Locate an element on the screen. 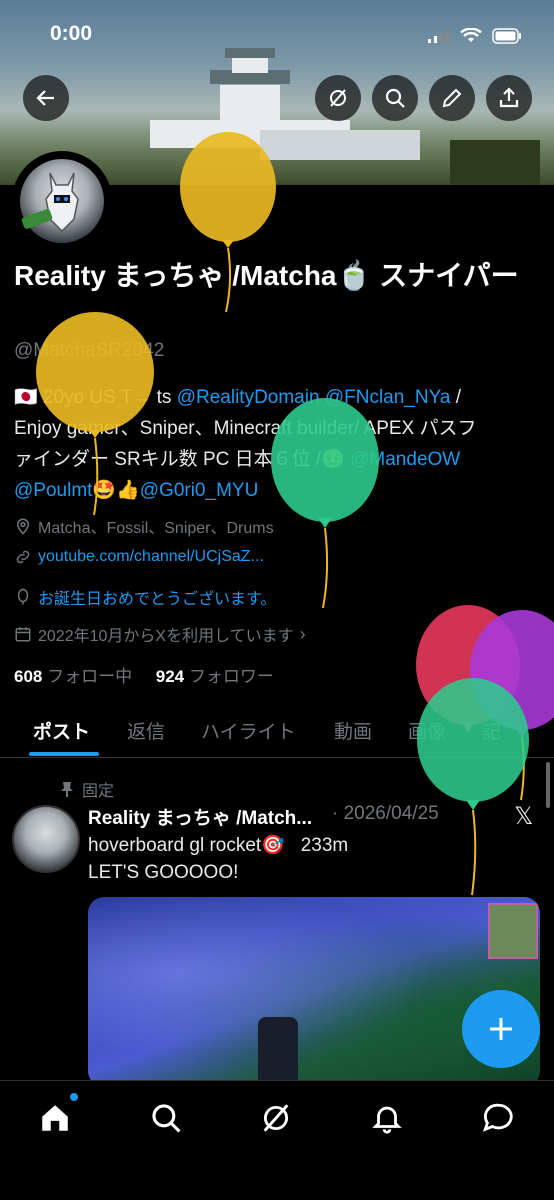 Image resolution: width=554 pixels, height=1200 pixels. plus-icon is located at coordinates (501, 1029).